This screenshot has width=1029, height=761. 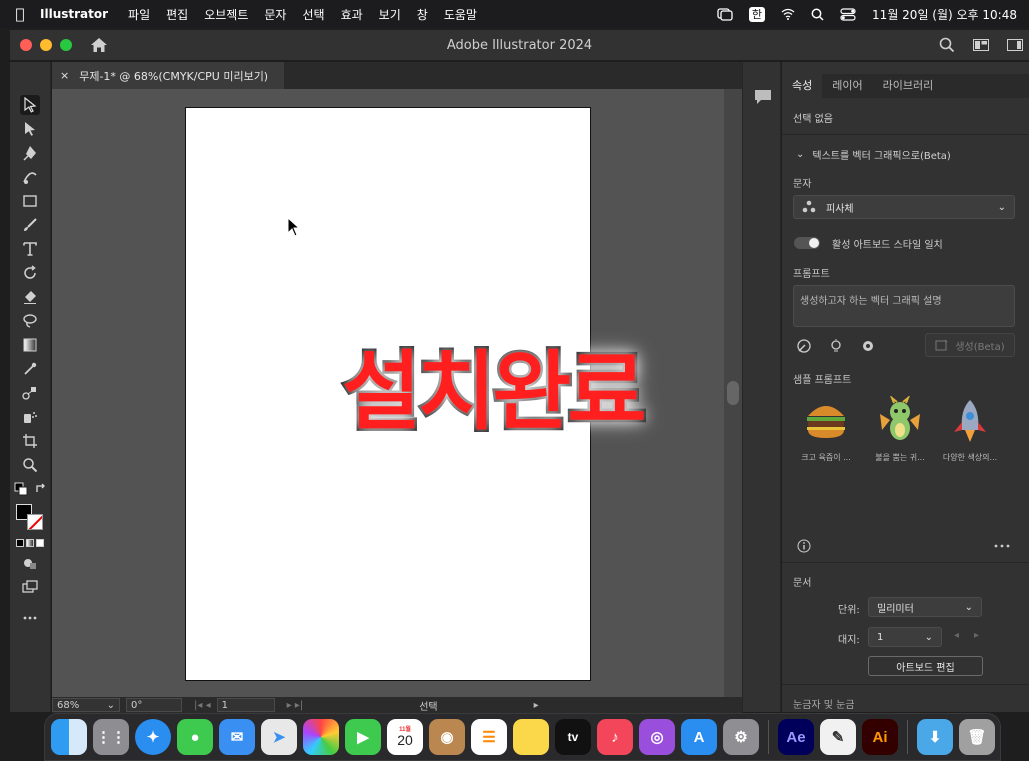 What do you see at coordinates (908, 86) in the screenshot?
I see `tab-libraries: 라이브러리` at bounding box center [908, 86].